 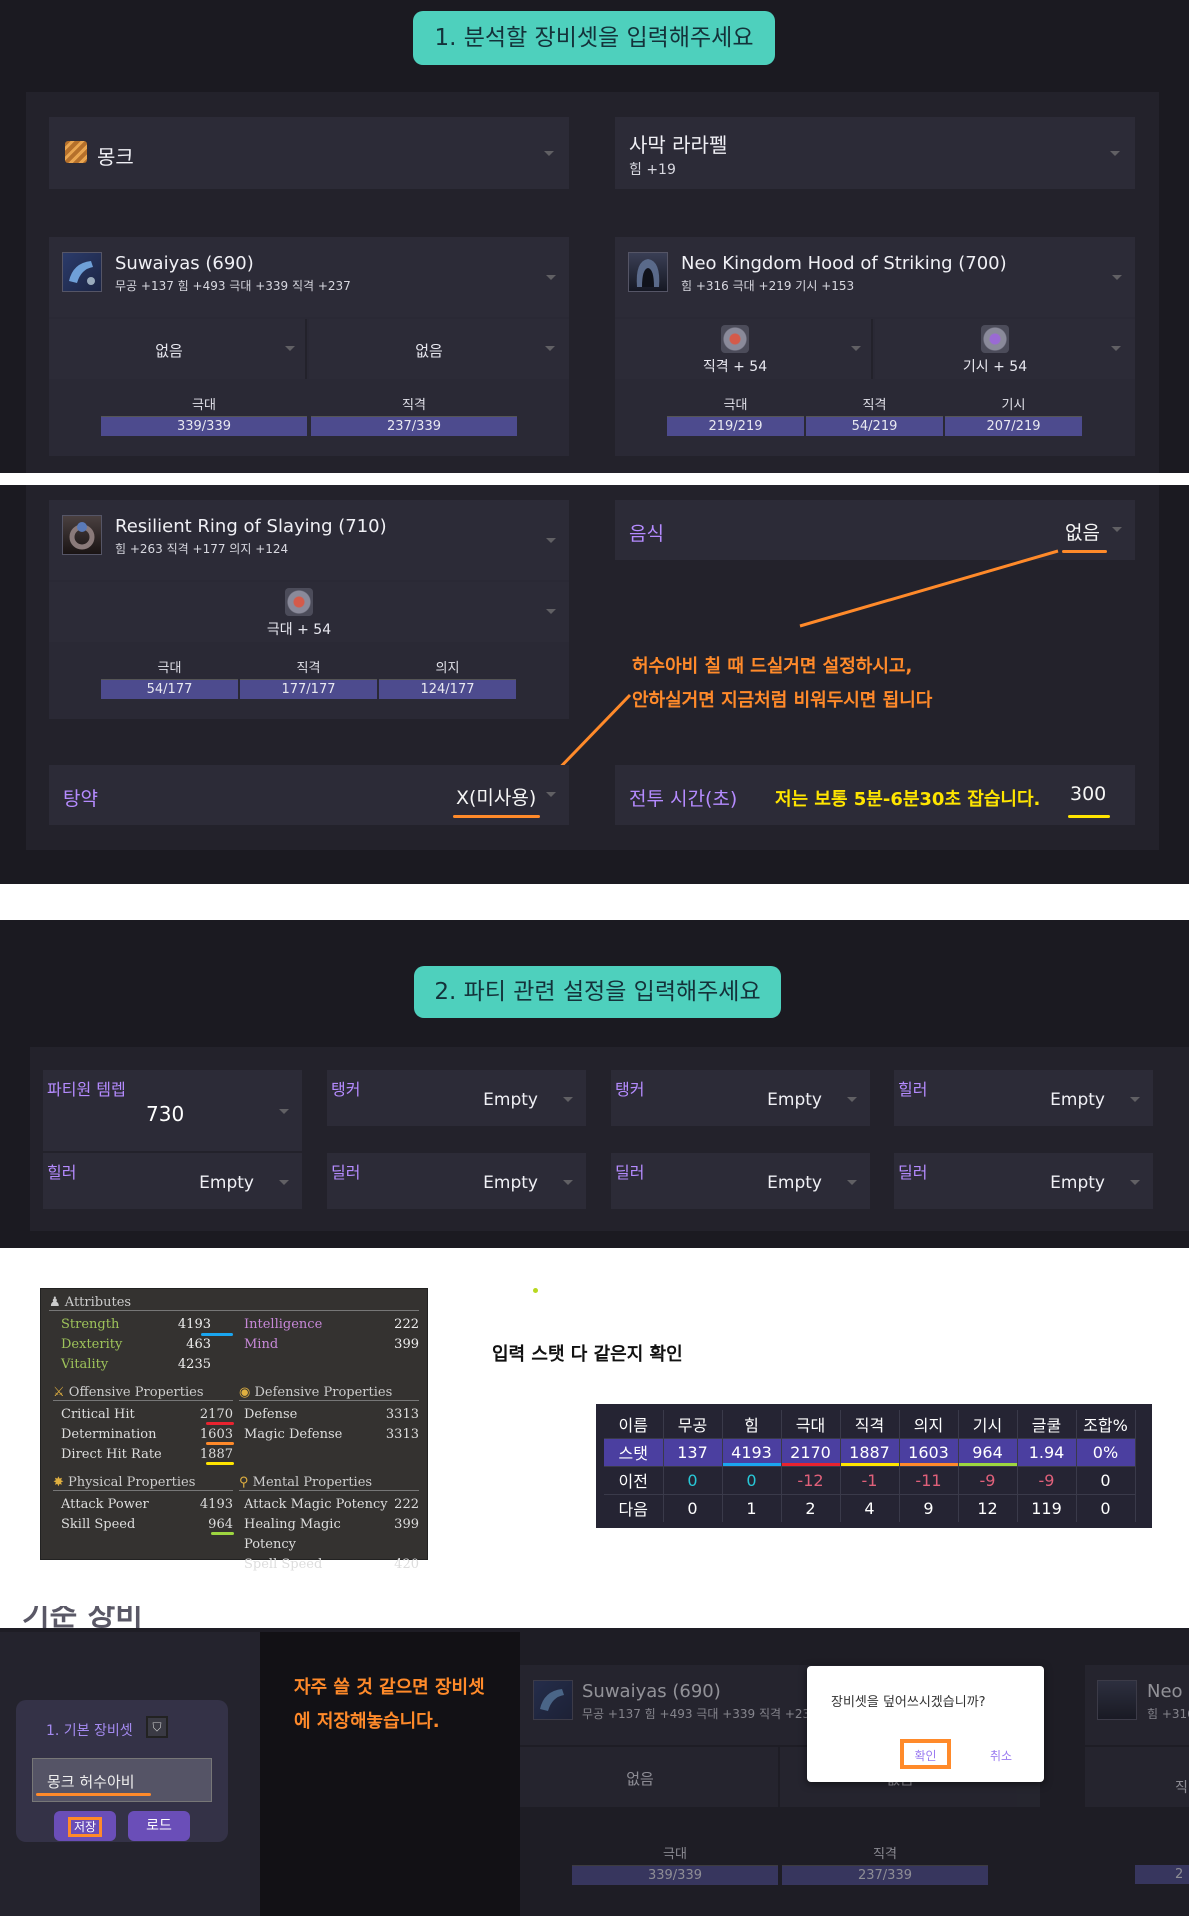 I want to click on table-cell: 이전, so click(x=634, y=1479).